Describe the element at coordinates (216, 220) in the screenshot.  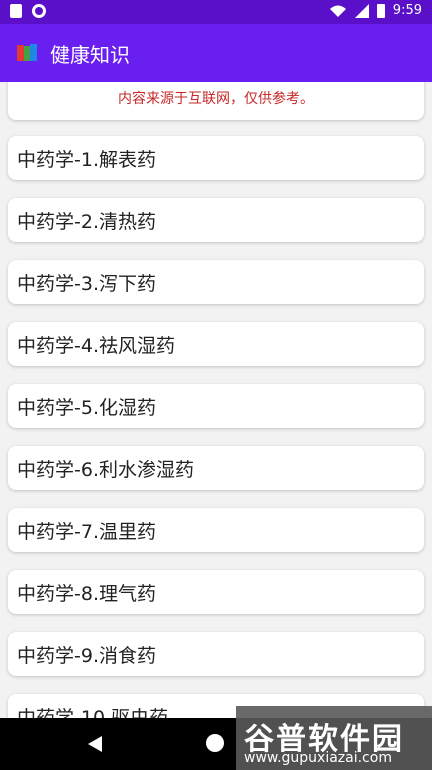
I see `list-item-2: 中药学-2.清热药` at that location.